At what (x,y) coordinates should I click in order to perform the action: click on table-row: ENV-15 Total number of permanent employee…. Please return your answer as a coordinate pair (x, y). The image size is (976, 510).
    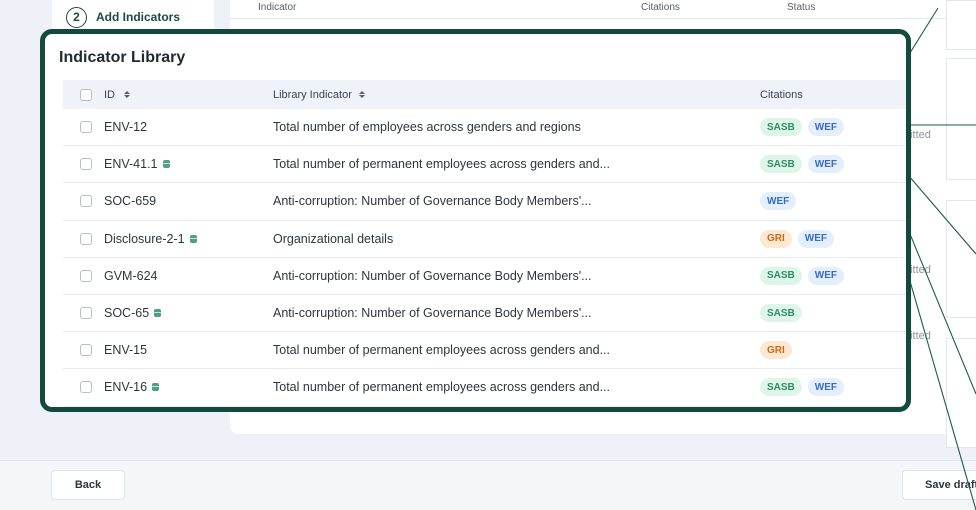
    Looking at the image, I should click on (484, 351).